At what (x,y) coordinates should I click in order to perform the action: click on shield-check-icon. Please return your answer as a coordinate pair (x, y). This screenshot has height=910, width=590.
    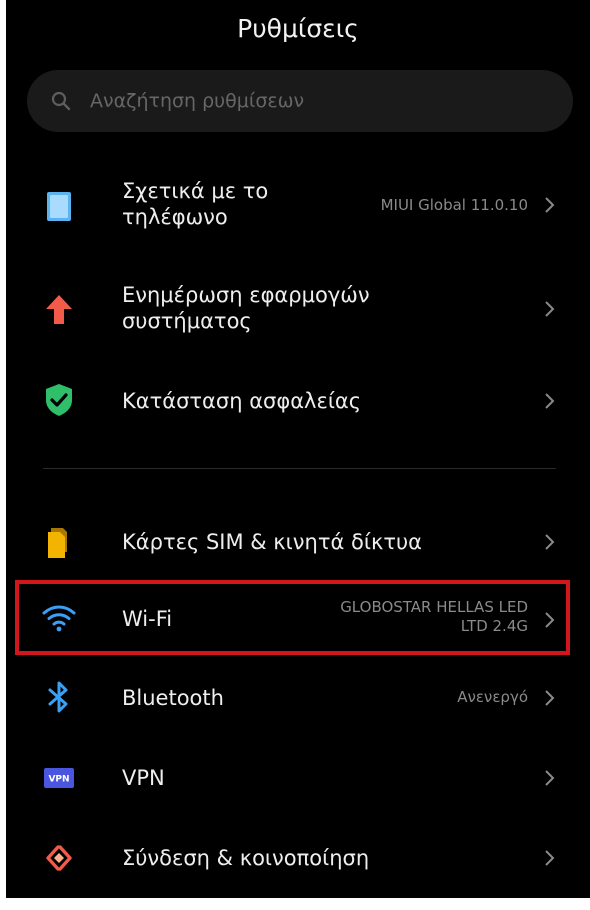
    Looking at the image, I should click on (59, 400).